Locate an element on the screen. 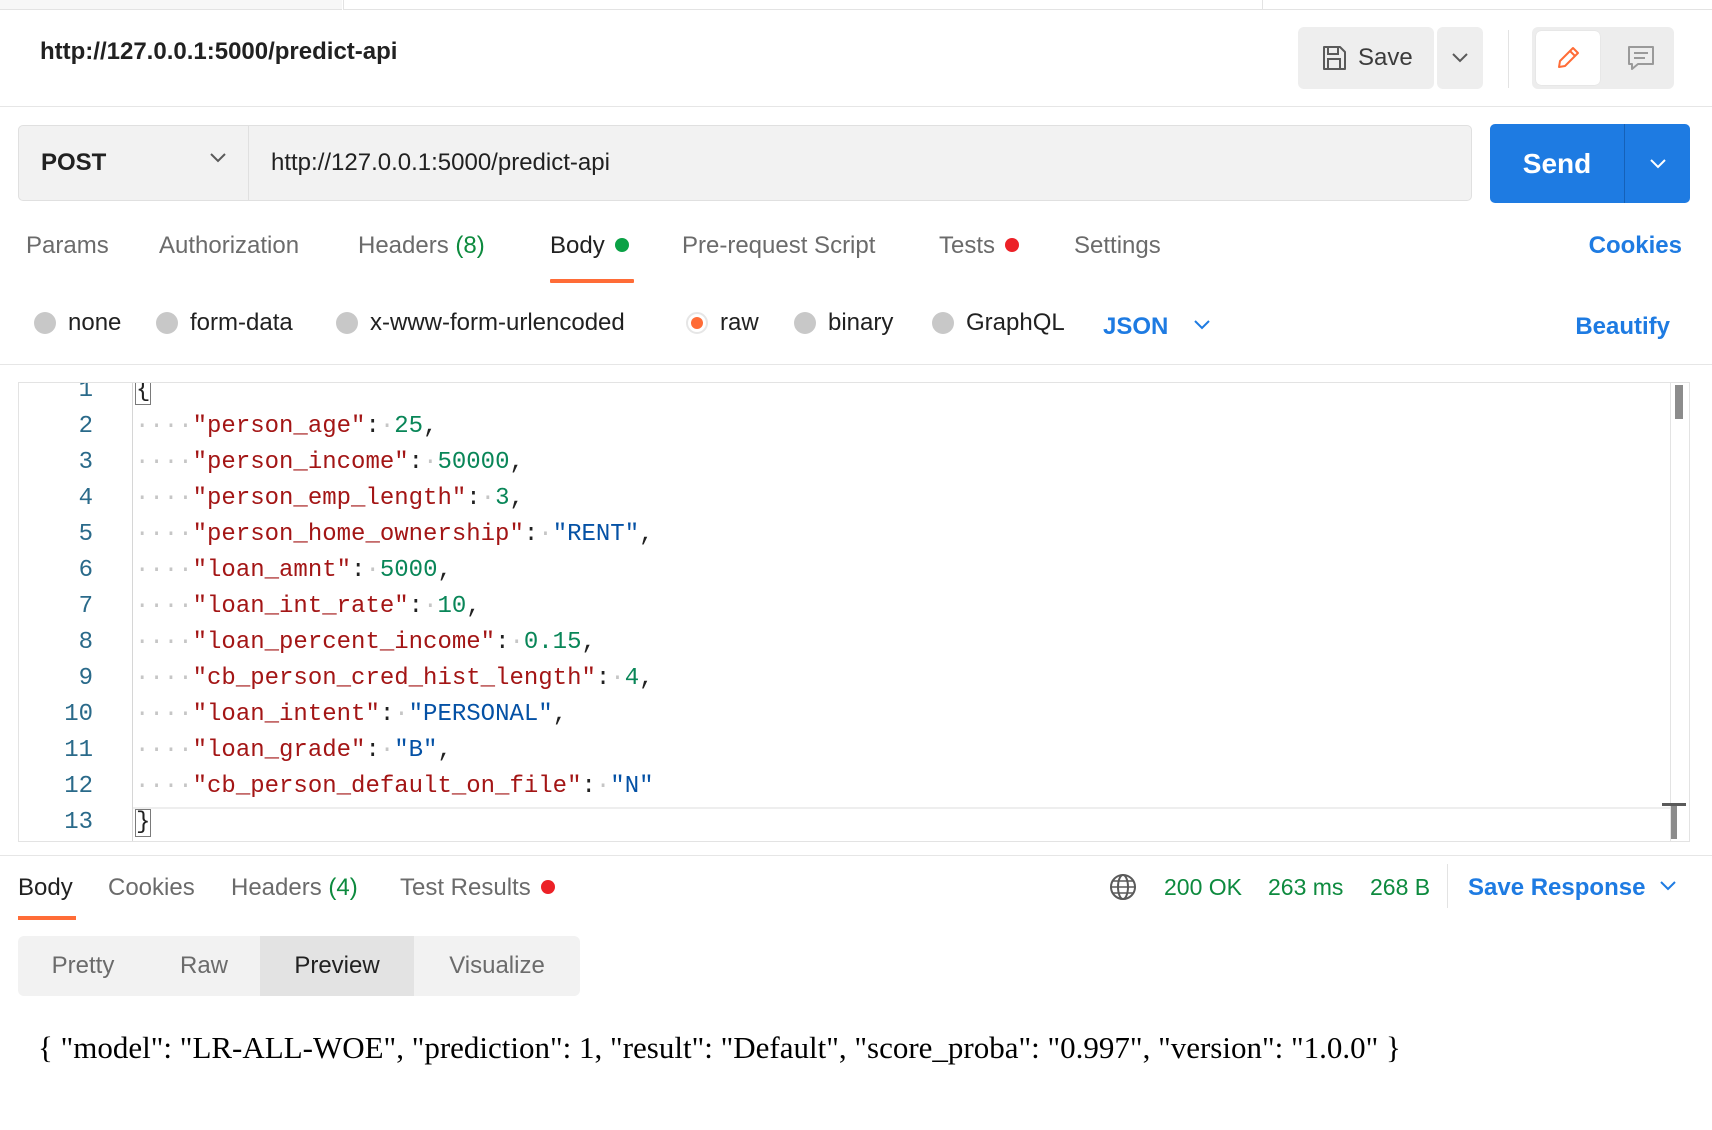 The height and width of the screenshot is (1130, 1712). method-select: POST is located at coordinates (133, 163).